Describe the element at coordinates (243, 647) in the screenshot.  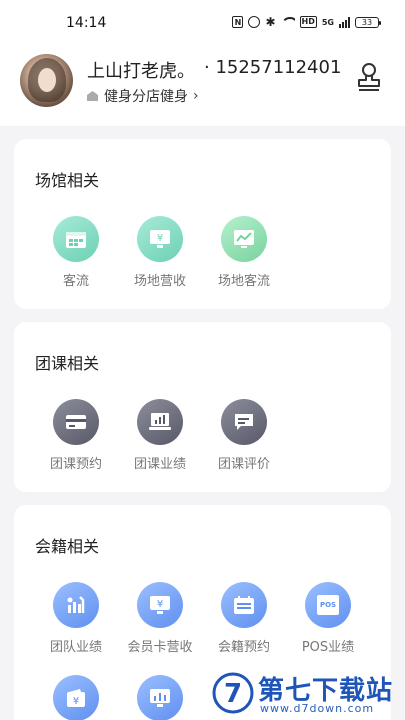
I see `grid-label: 会籍预约` at that location.